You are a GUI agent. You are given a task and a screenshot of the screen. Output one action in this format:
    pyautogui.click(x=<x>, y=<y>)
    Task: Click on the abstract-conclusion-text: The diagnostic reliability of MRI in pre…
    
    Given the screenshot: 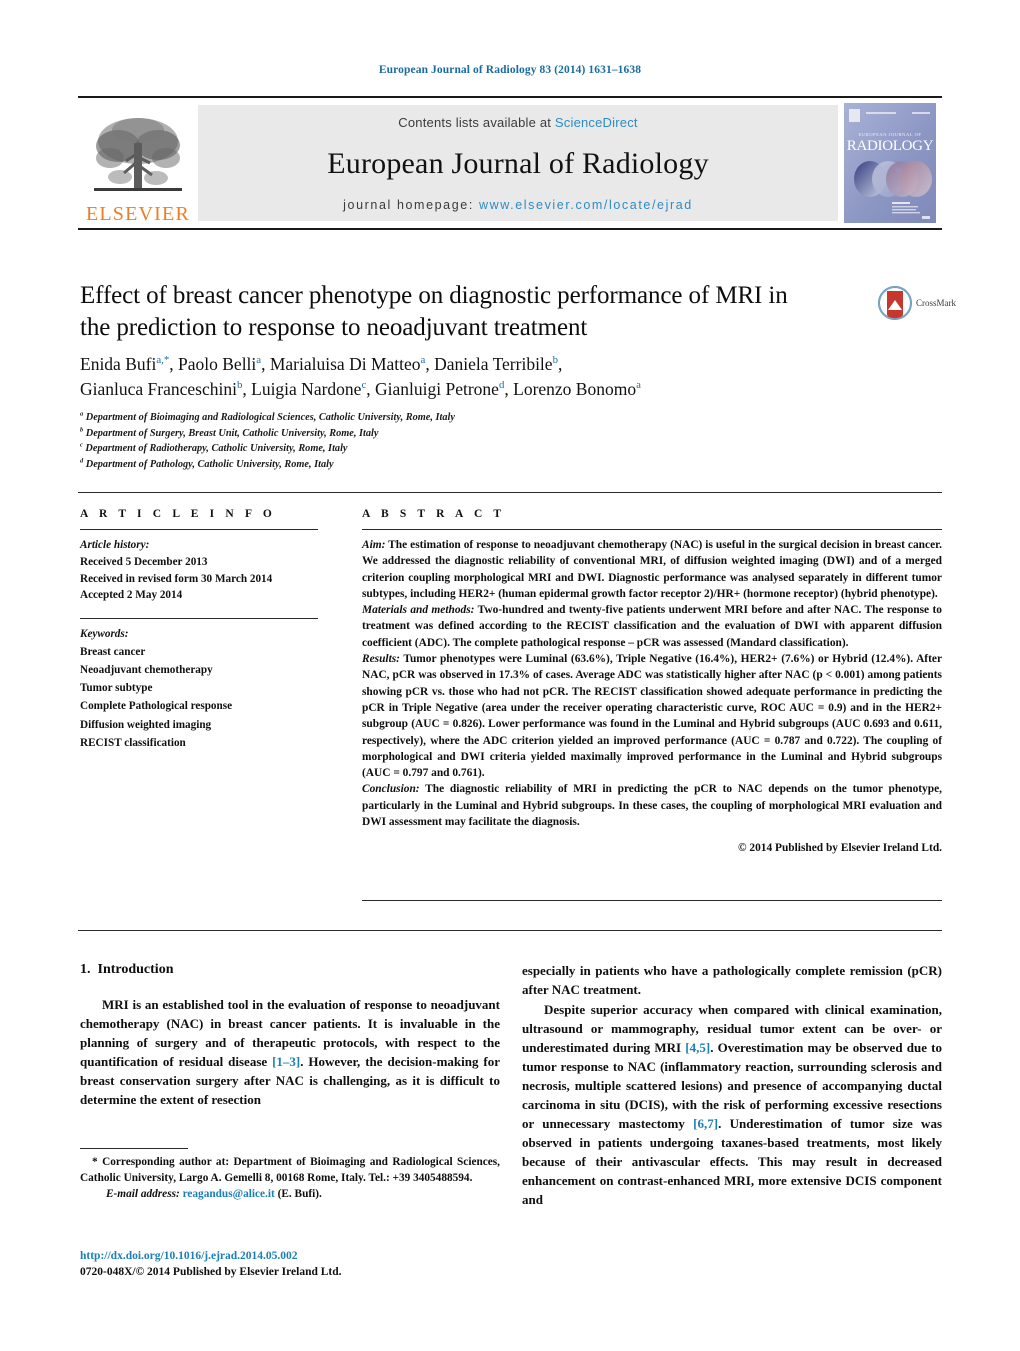 What is the action you would take?
    pyautogui.click(x=652, y=806)
    